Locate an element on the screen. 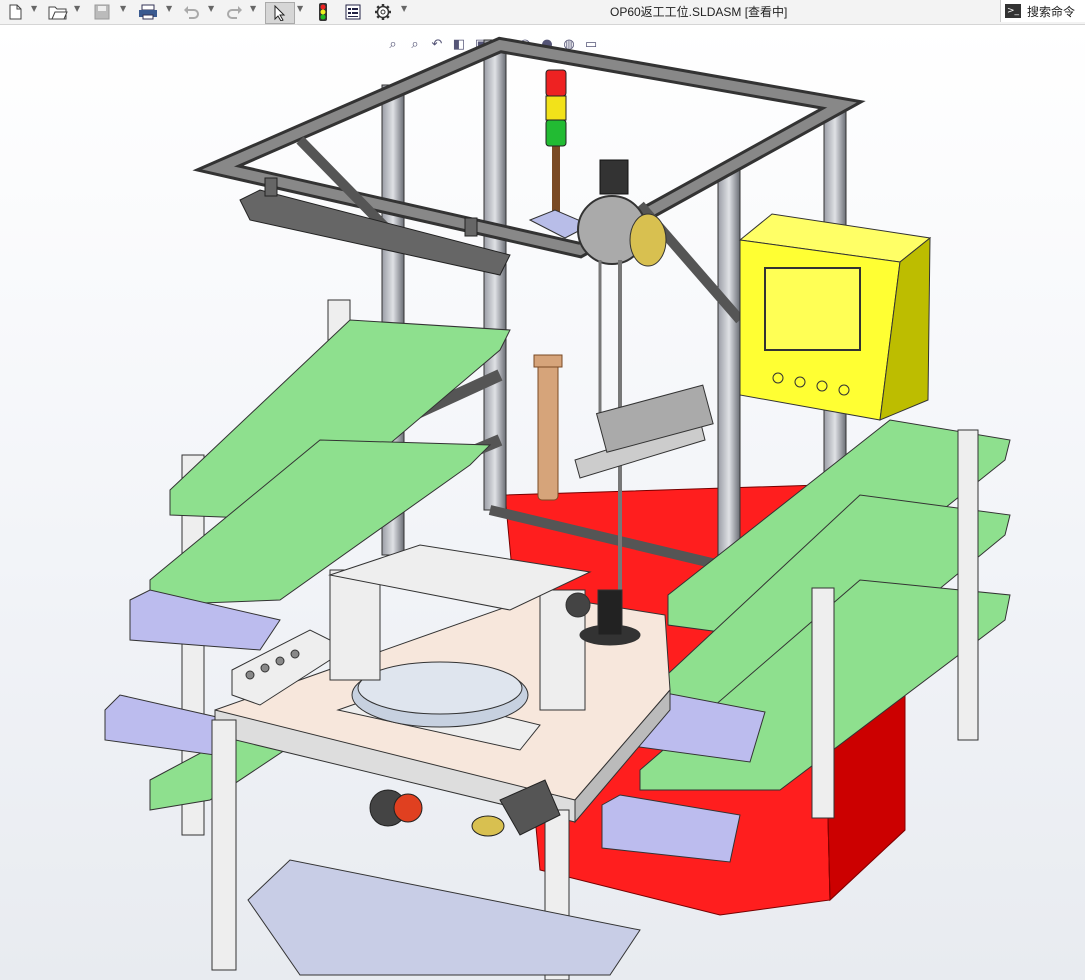 The image size is (1085, 980). open-folder-icon is located at coordinates (58, 12).